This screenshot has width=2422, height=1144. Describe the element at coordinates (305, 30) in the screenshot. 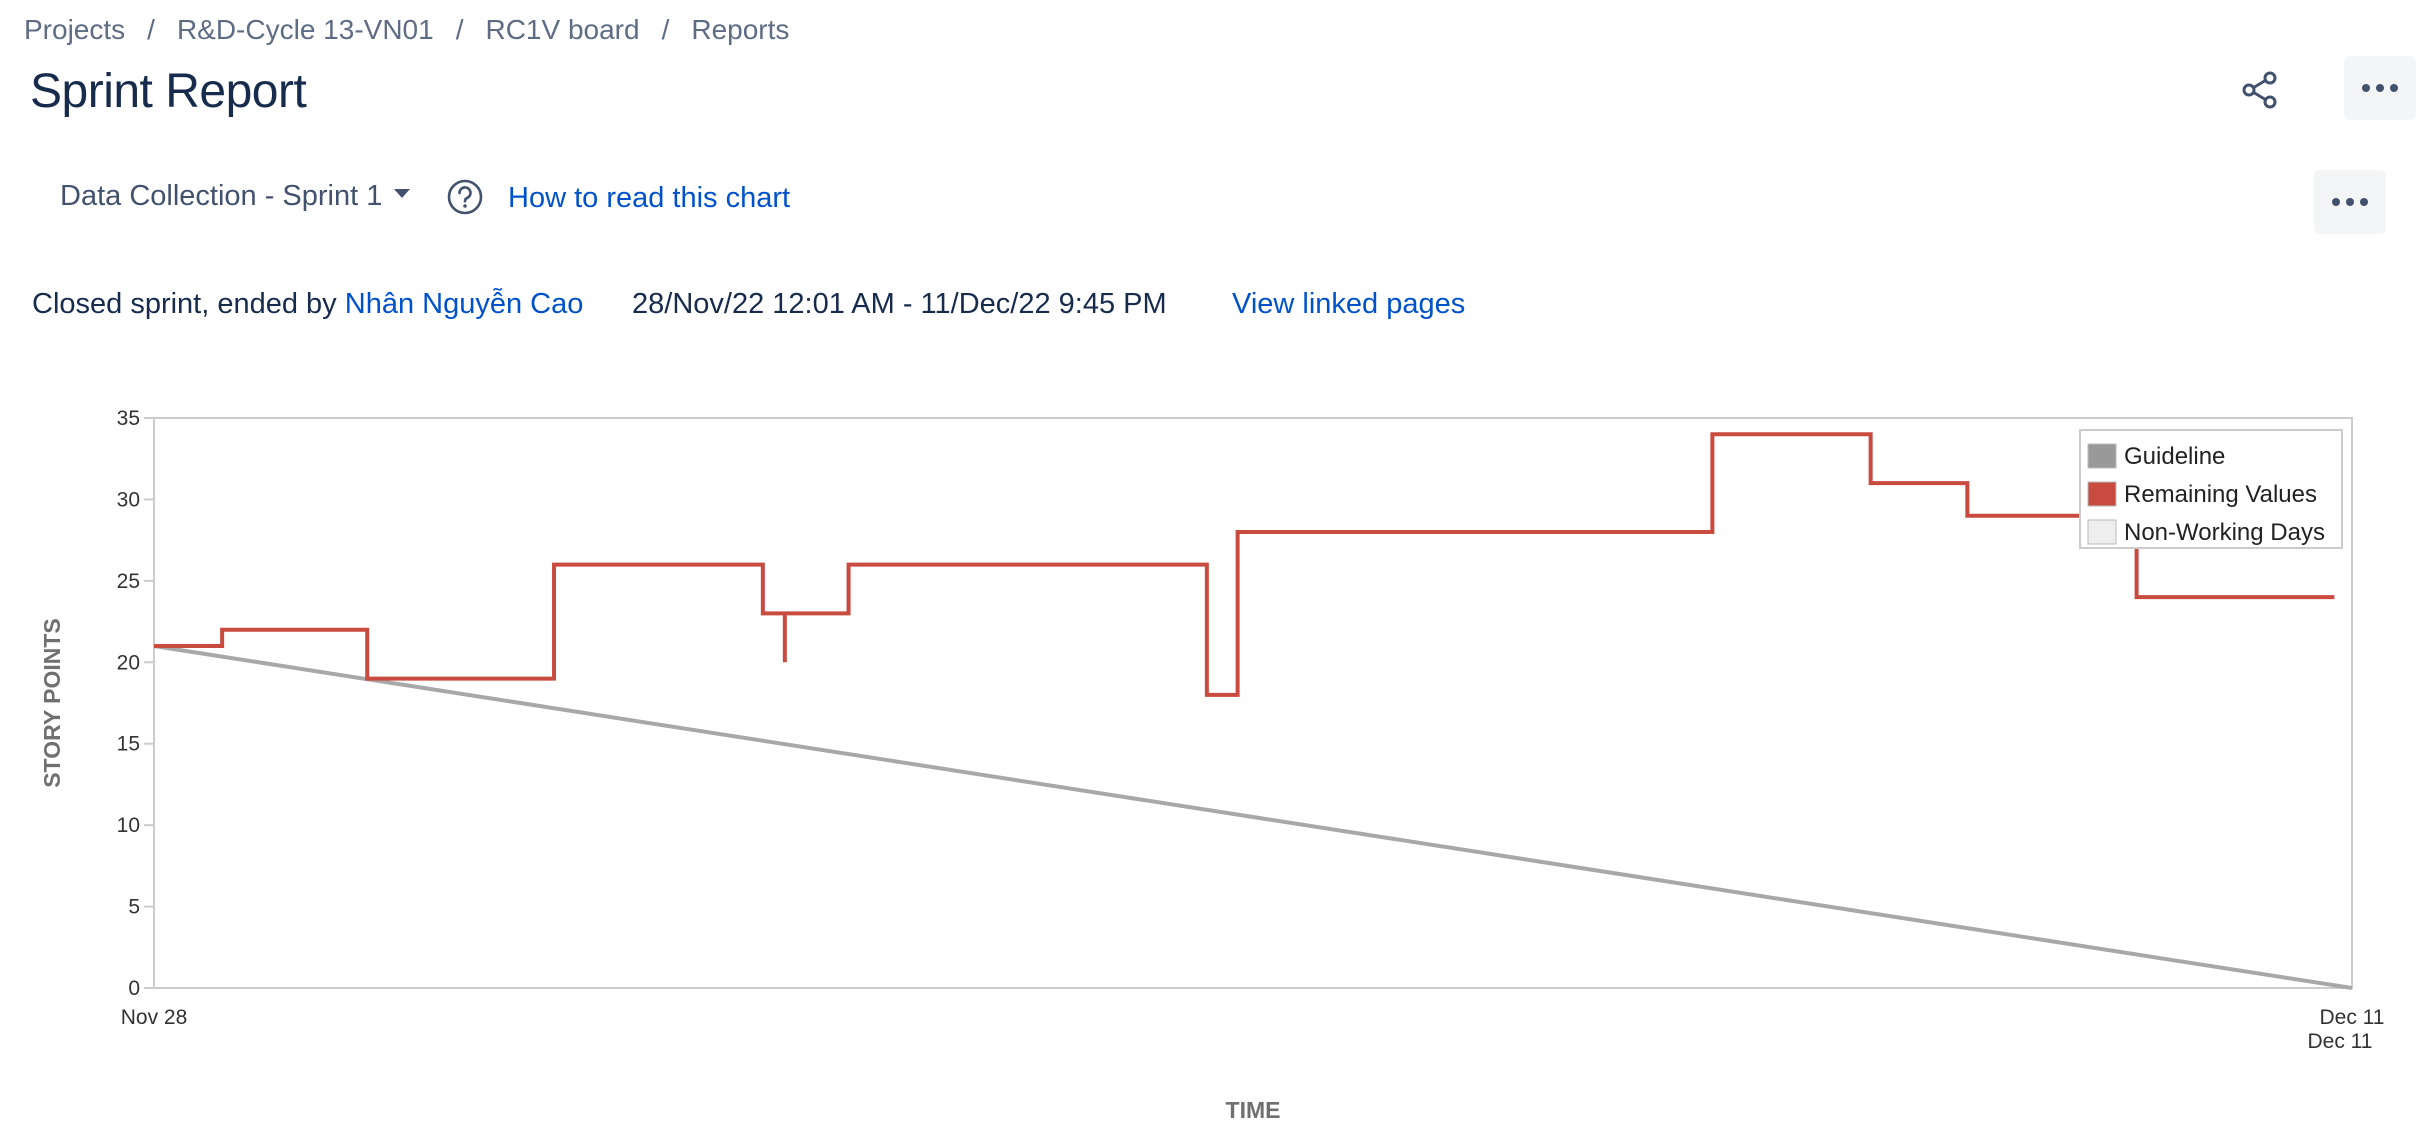

I see `breadcrumb-project: R&D-Cycle 13-VN01` at that location.